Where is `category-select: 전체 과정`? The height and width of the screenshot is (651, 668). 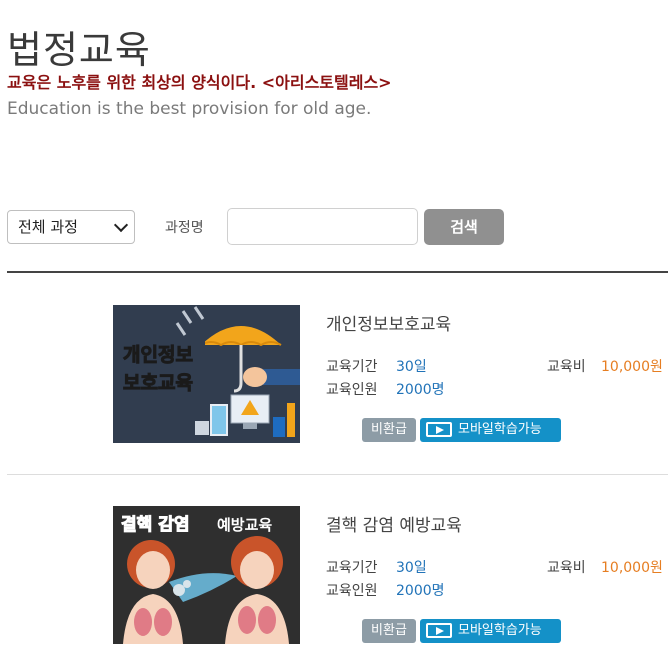
category-select: 전체 과정 is located at coordinates (71, 227).